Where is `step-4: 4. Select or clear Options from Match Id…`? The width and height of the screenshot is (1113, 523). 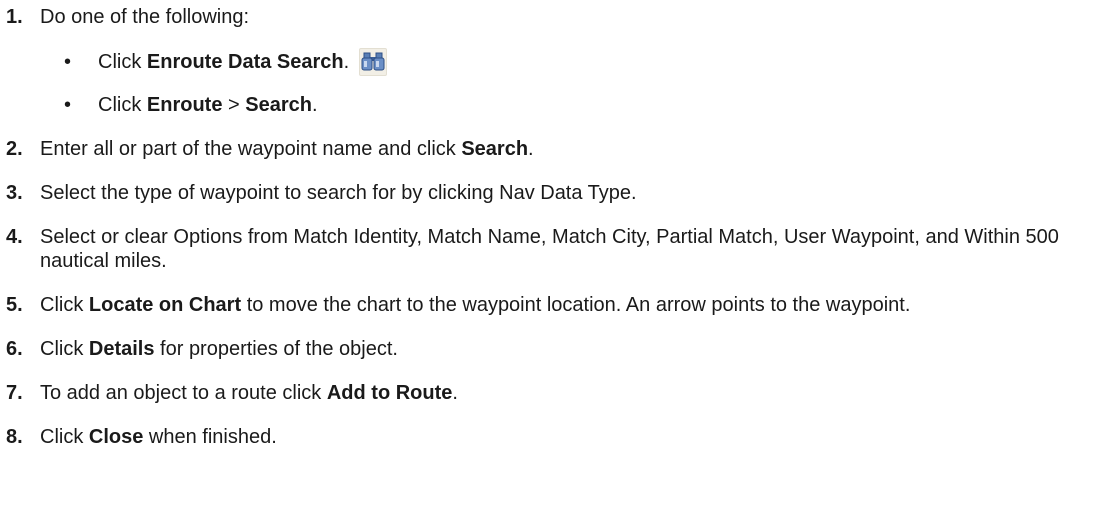 step-4: 4. Select or clear Options from Match Id… is located at coordinates (551, 249).